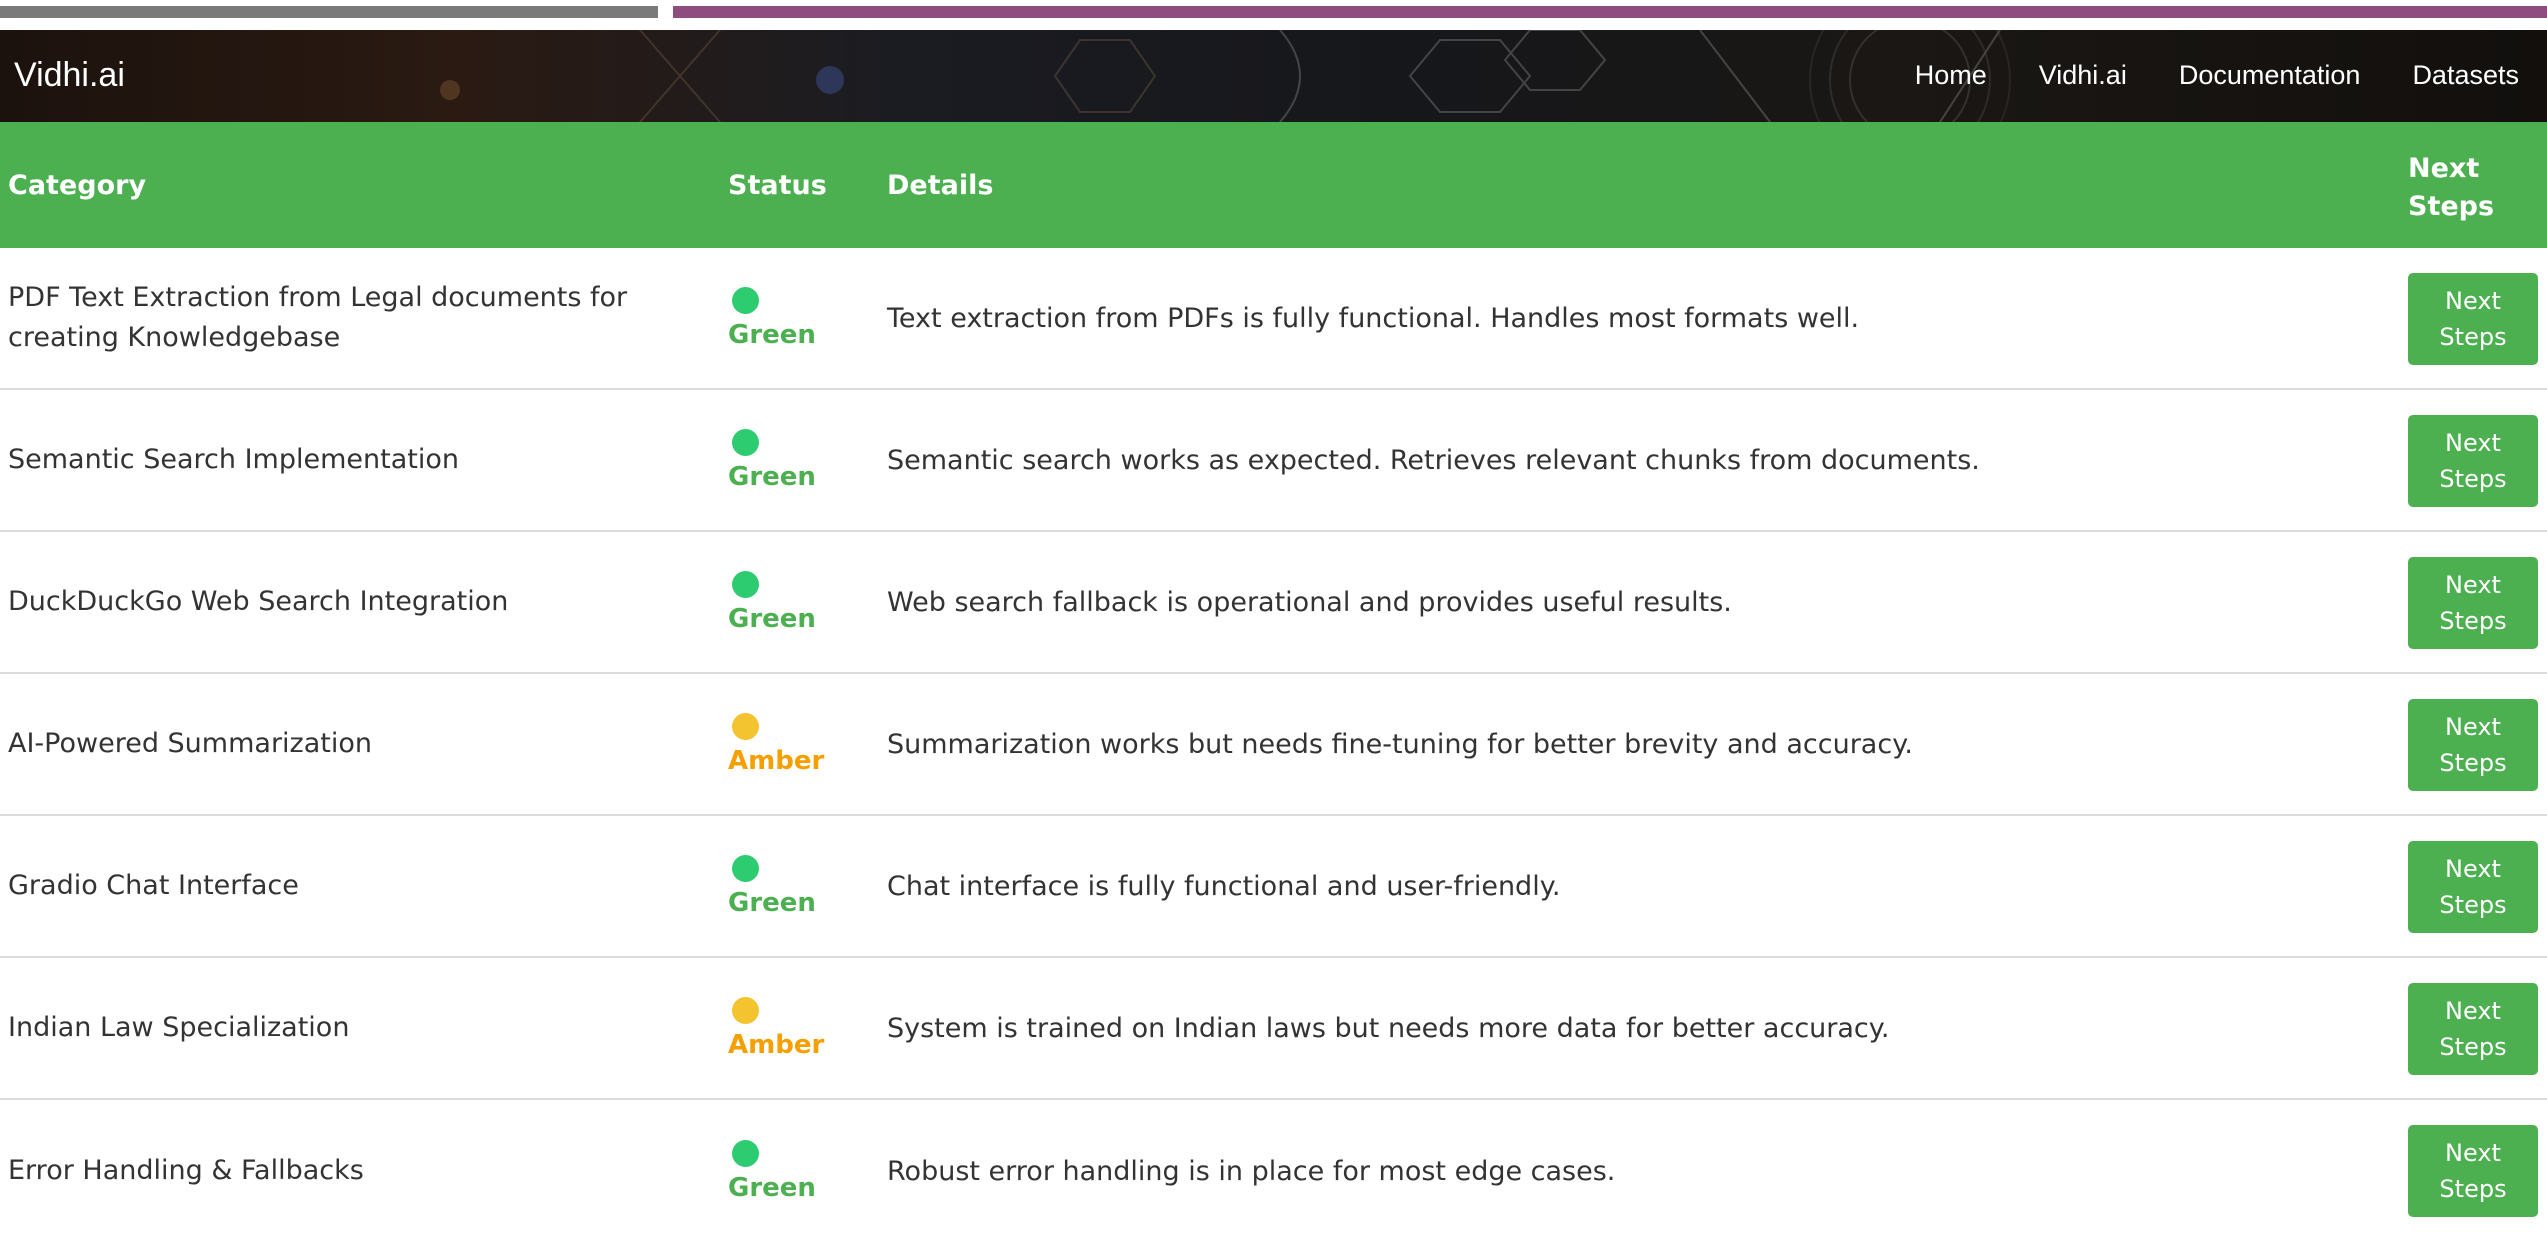 The image size is (2547, 1242). I want to click on category-cell: Gradio Chat Interface, so click(153, 885).